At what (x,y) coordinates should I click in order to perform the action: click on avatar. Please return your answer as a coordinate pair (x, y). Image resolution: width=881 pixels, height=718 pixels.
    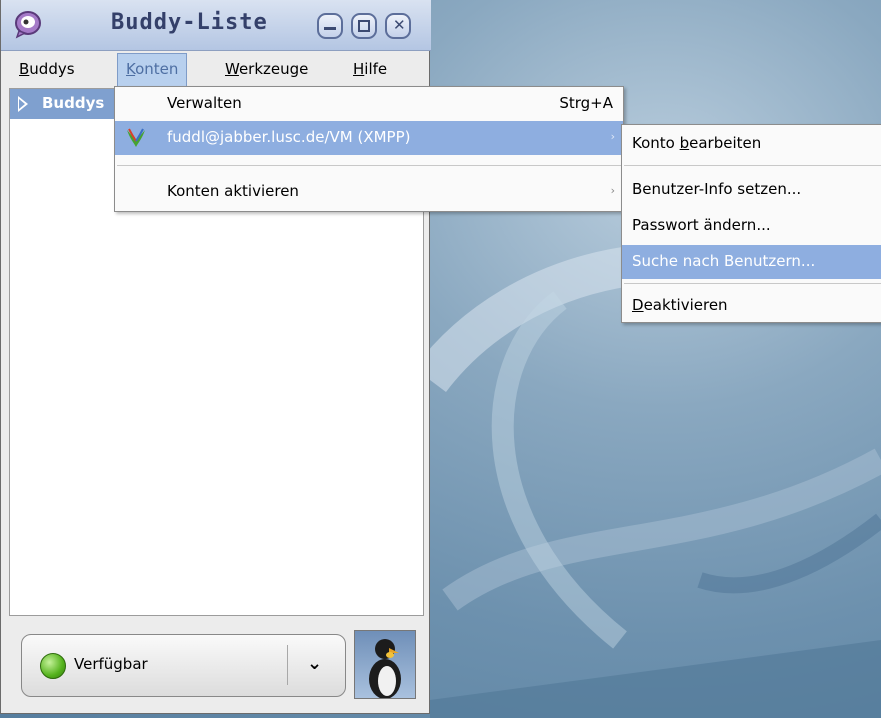
    Looking at the image, I should click on (385, 664).